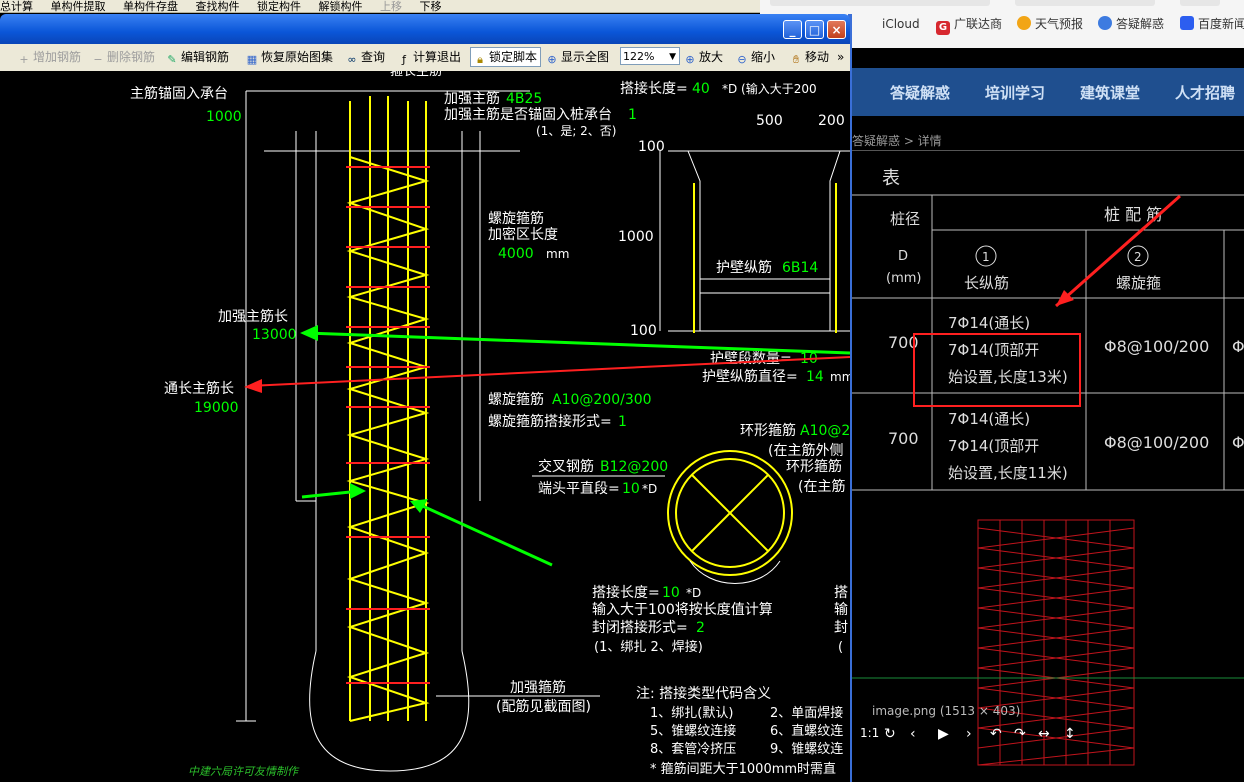 The height and width of the screenshot is (782, 1244). I want to click on right-cut-4: (, so click(840, 647).